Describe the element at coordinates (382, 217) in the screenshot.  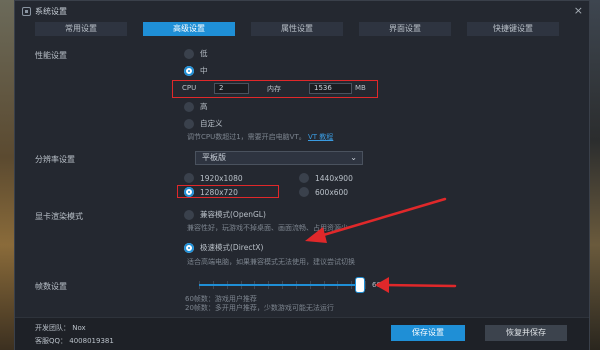
I see `arrow-to-directx` at that location.